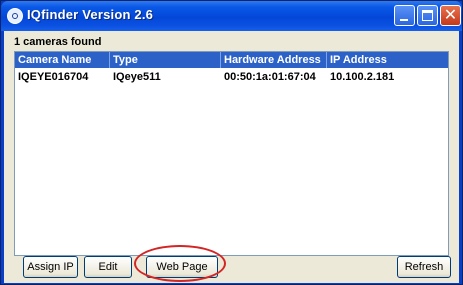 The height and width of the screenshot is (285, 463). What do you see at coordinates (15, 16) in the screenshot?
I see `app-icon` at bounding box center [15, 16].